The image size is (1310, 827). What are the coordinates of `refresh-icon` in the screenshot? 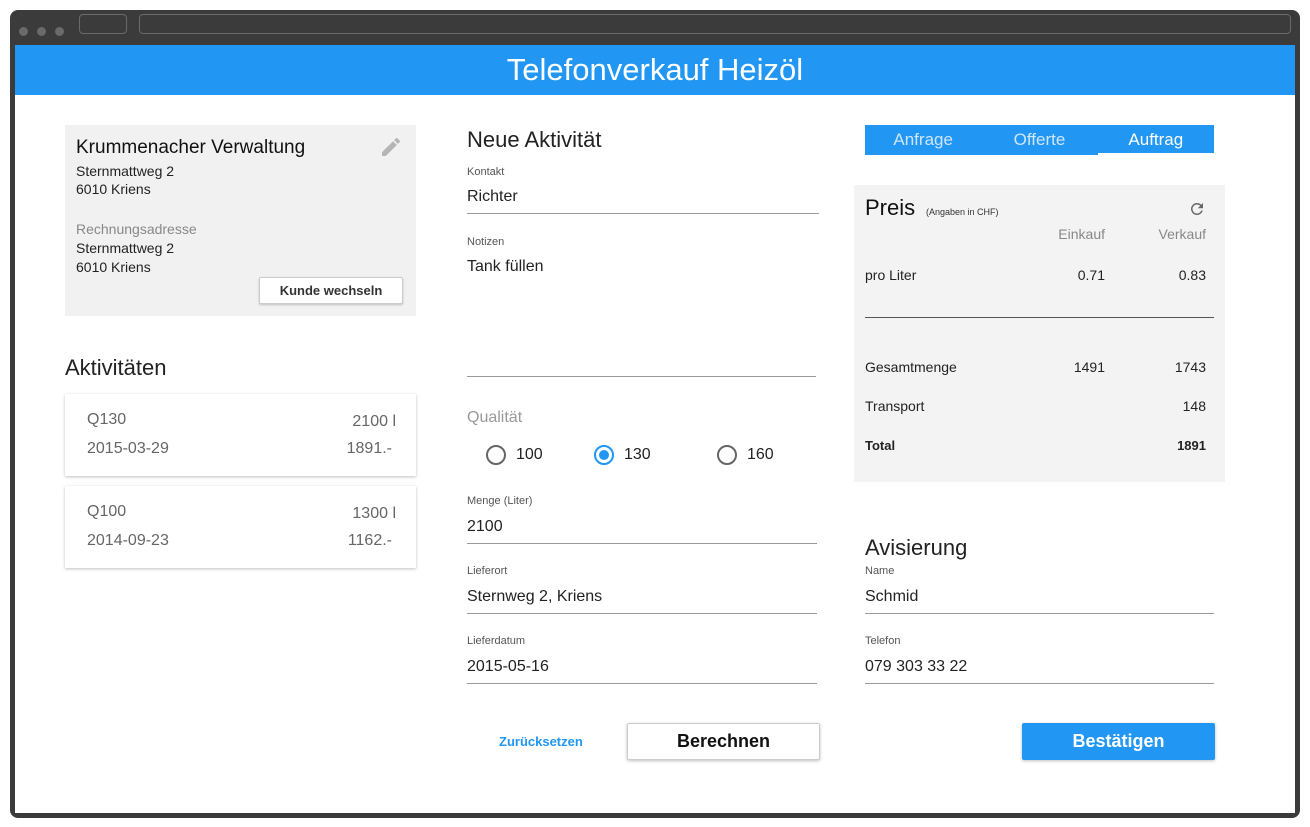 It's located at (1197, 209).